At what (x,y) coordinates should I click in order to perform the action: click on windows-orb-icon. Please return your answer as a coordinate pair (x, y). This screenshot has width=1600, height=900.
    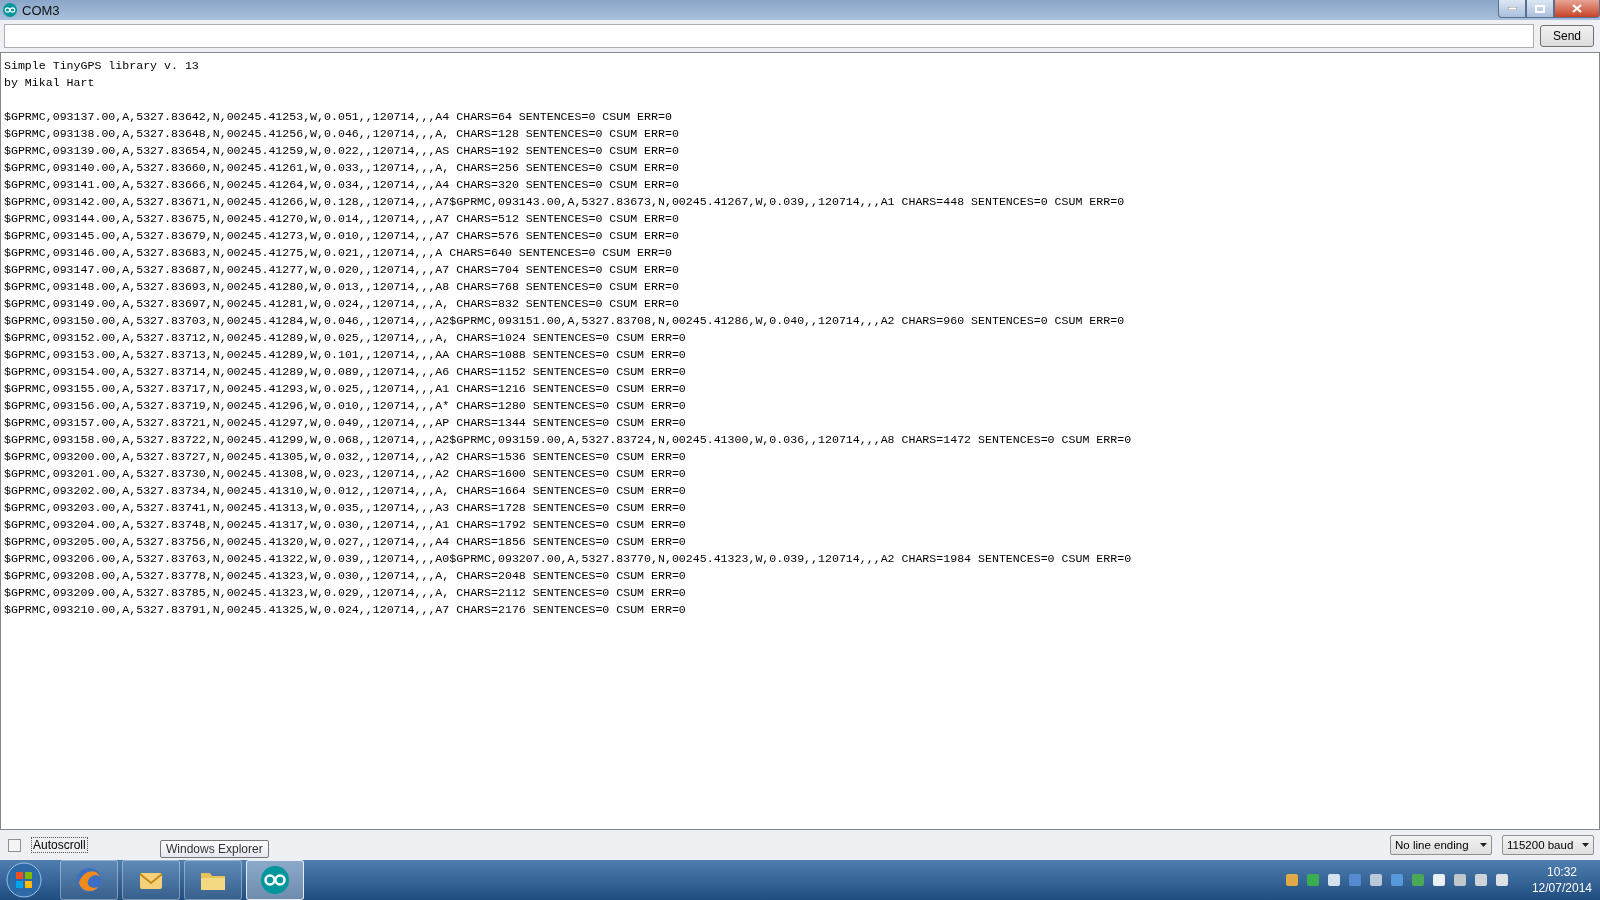
    Looking at the image, I should click on (24, 880).